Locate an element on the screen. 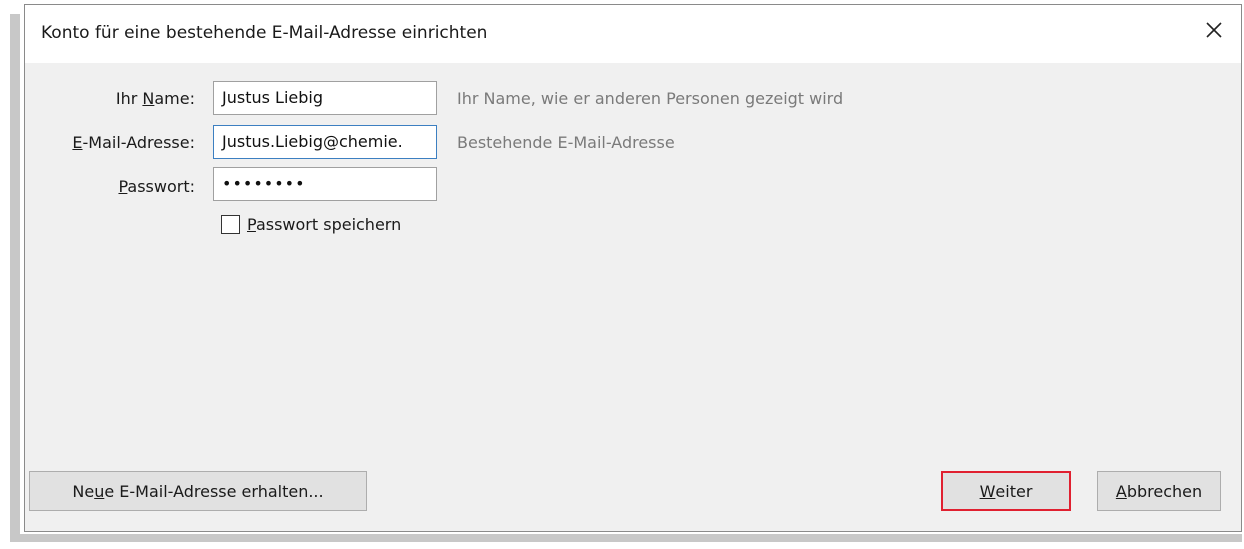 The height and width of the screenshot is (549, 1244). save-password-option: Passwort speichern is located at coordinates (311, 224).